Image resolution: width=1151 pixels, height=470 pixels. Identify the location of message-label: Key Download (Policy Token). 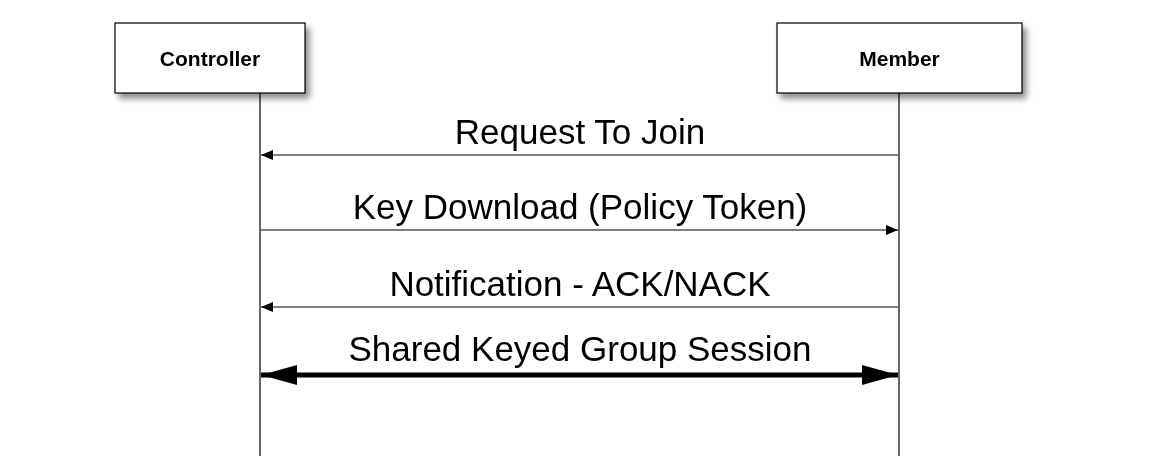
(580, 206).